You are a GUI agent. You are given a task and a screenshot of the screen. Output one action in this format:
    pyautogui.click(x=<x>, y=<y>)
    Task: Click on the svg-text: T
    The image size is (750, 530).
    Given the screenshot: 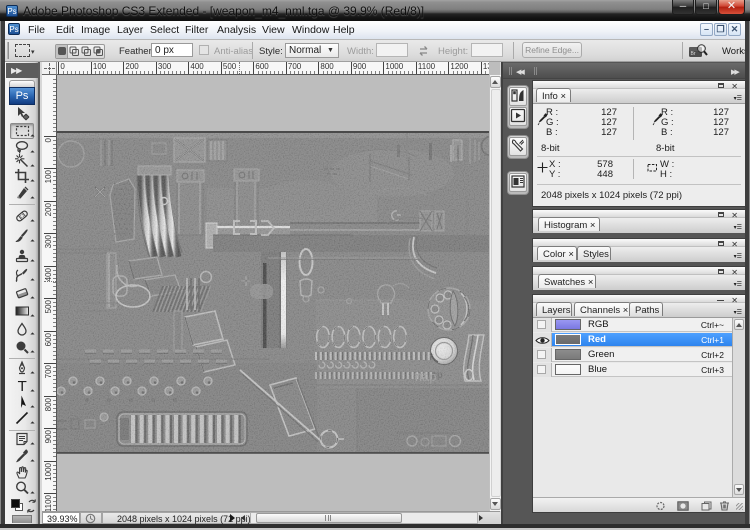 What is the action you would take?
    pyautogui.click(x=21, y=386)
    